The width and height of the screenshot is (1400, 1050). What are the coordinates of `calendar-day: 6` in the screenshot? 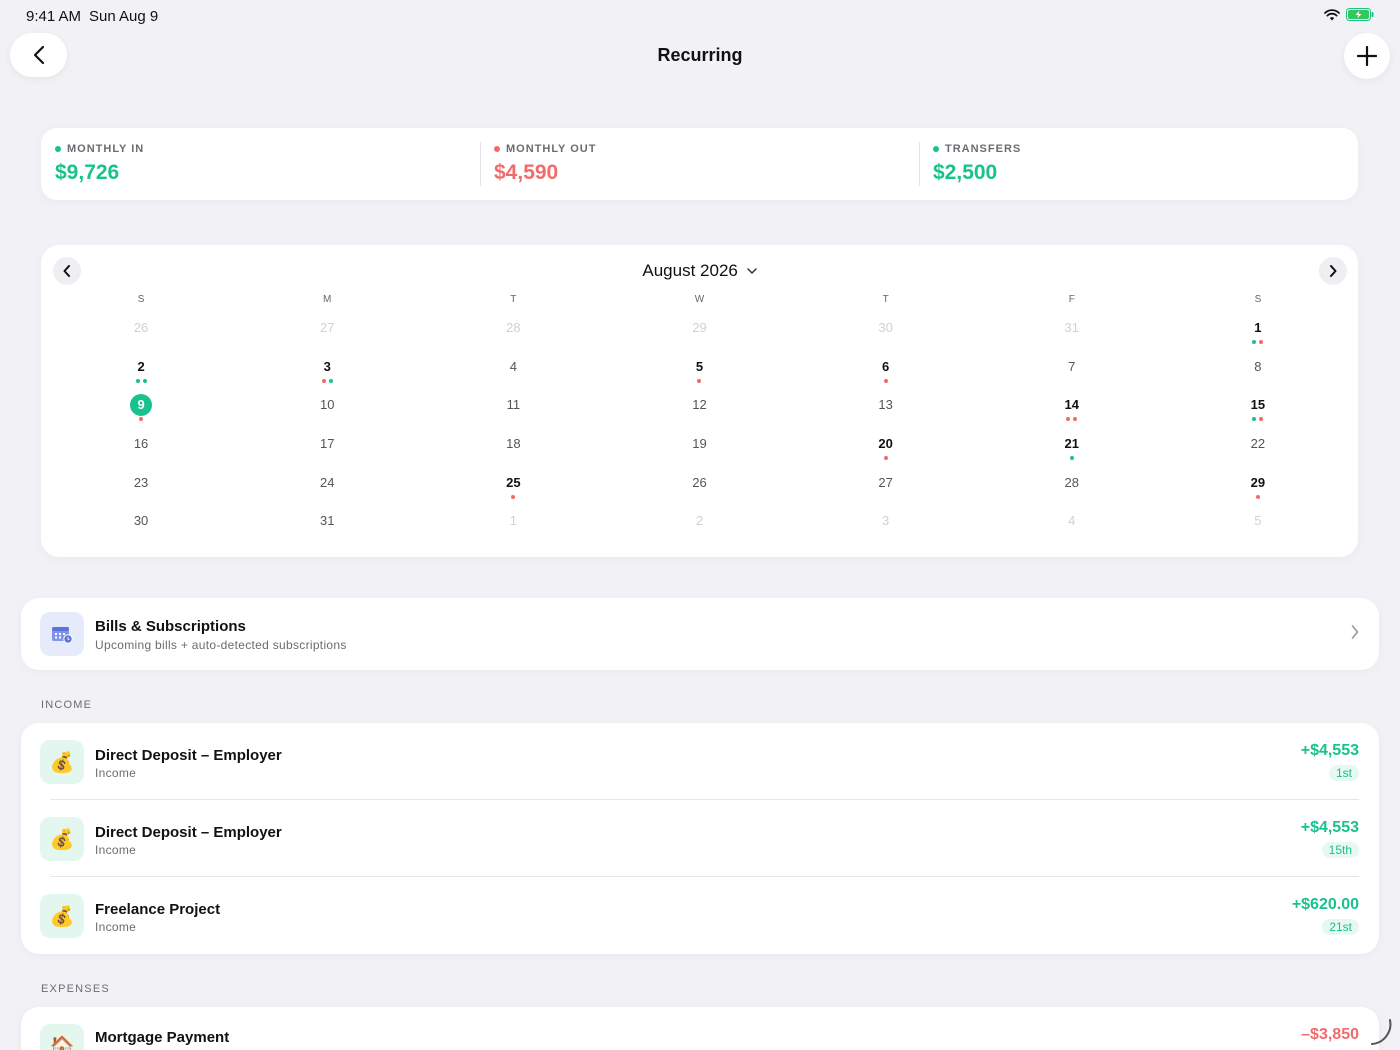 It's located at (886, 371).